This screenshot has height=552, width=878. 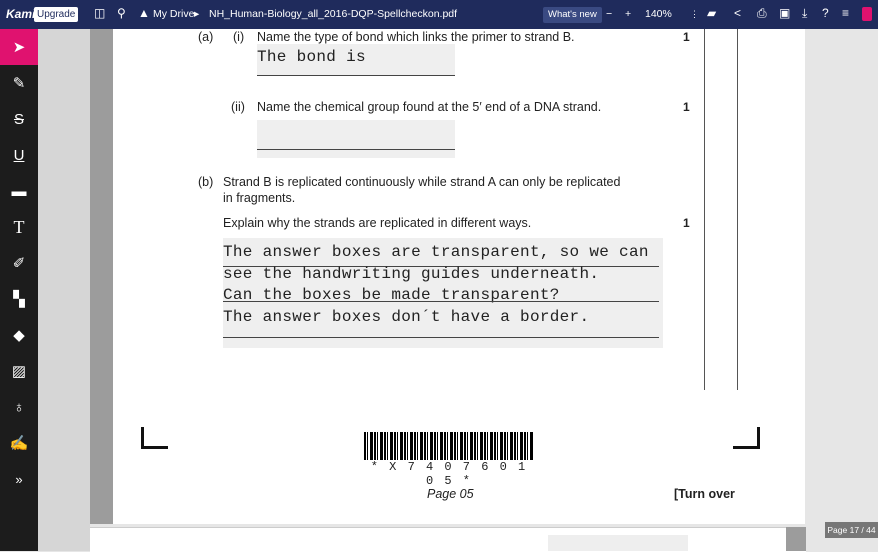 What do you see at coordinates (449, 474) in the screenshot?
I see `barcode-text: * X 7 4 0 7 6 0 1 0 5 *` at bounding box center [449, 474].